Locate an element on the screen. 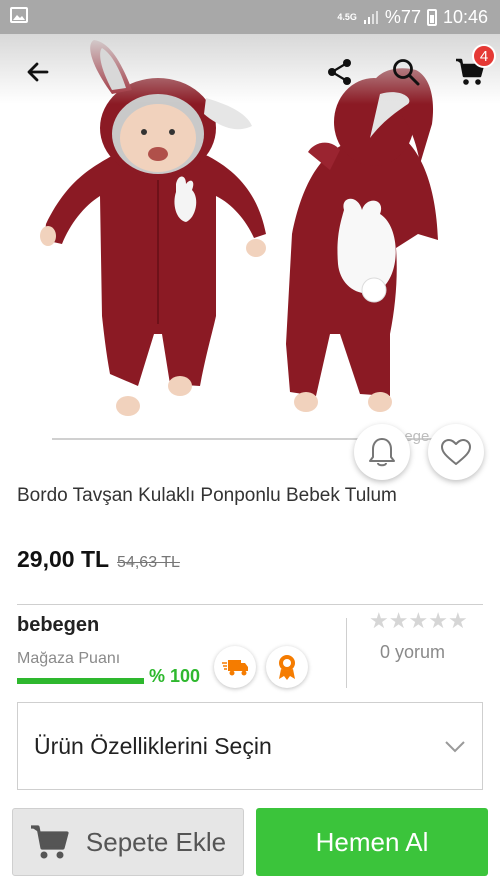  clock: 10:46 is located at coordinates (465, 16).